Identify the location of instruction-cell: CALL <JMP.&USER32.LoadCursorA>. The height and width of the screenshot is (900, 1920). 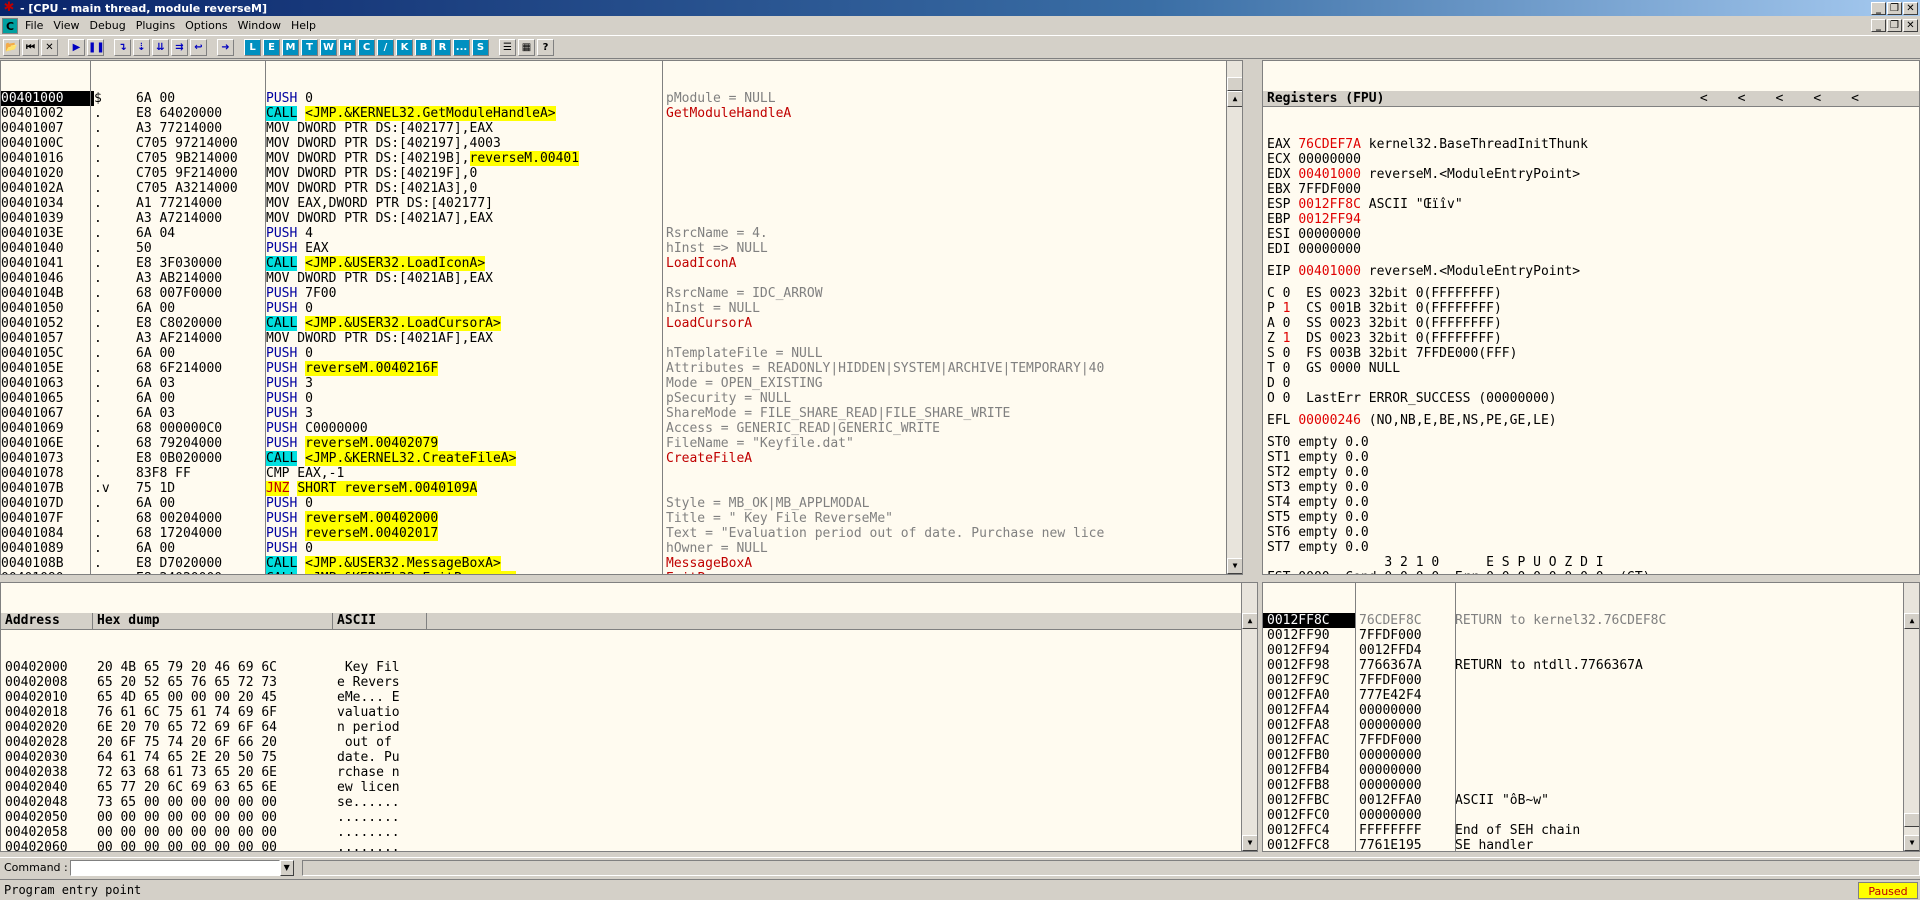
(466, 323).